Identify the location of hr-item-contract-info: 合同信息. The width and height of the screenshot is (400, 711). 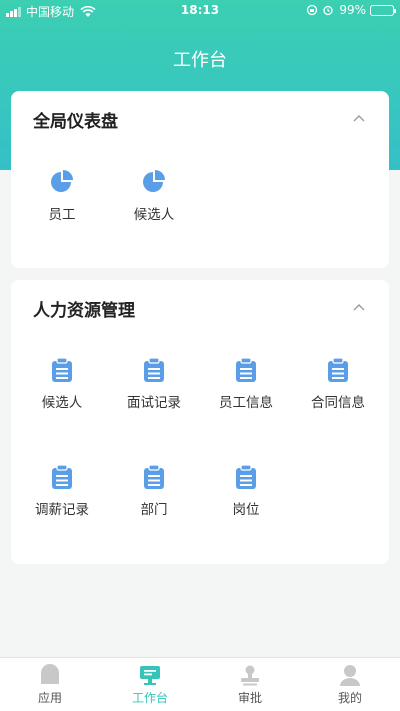
(338, 384).